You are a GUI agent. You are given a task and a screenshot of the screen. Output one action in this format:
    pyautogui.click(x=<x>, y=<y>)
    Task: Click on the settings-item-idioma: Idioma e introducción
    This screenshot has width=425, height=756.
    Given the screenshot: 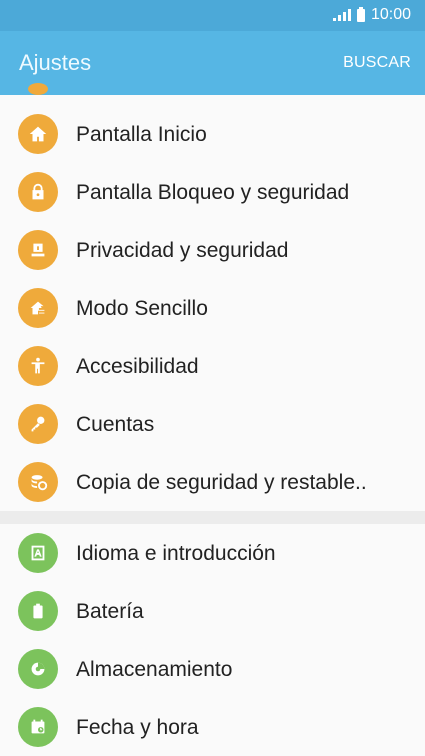 What is the action you would take?
    pyautogui.click(x=212, y=553)
    